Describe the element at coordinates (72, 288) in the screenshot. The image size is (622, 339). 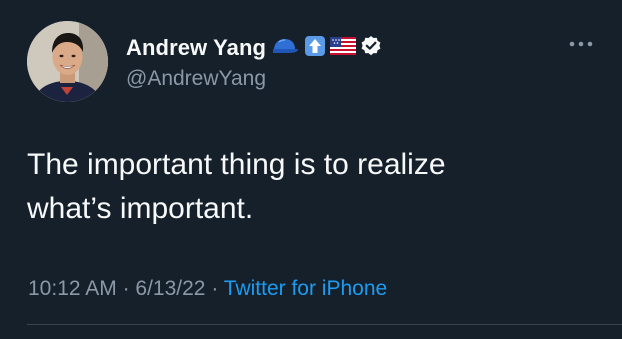
I see `tweet-time: 10:12 AM` at that location.